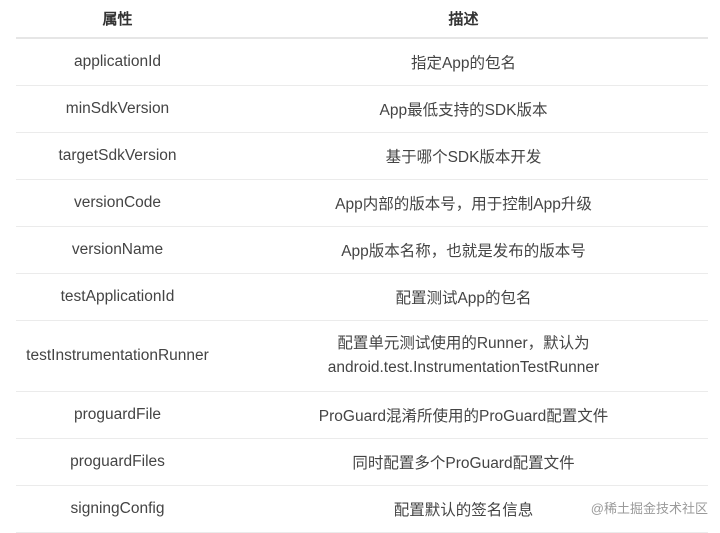  What do you see at coordinates (463, 204) in the screenshot?
I see `description-cell: App内部的版本号，用于控制App升级` at bounding box center [463, 204].